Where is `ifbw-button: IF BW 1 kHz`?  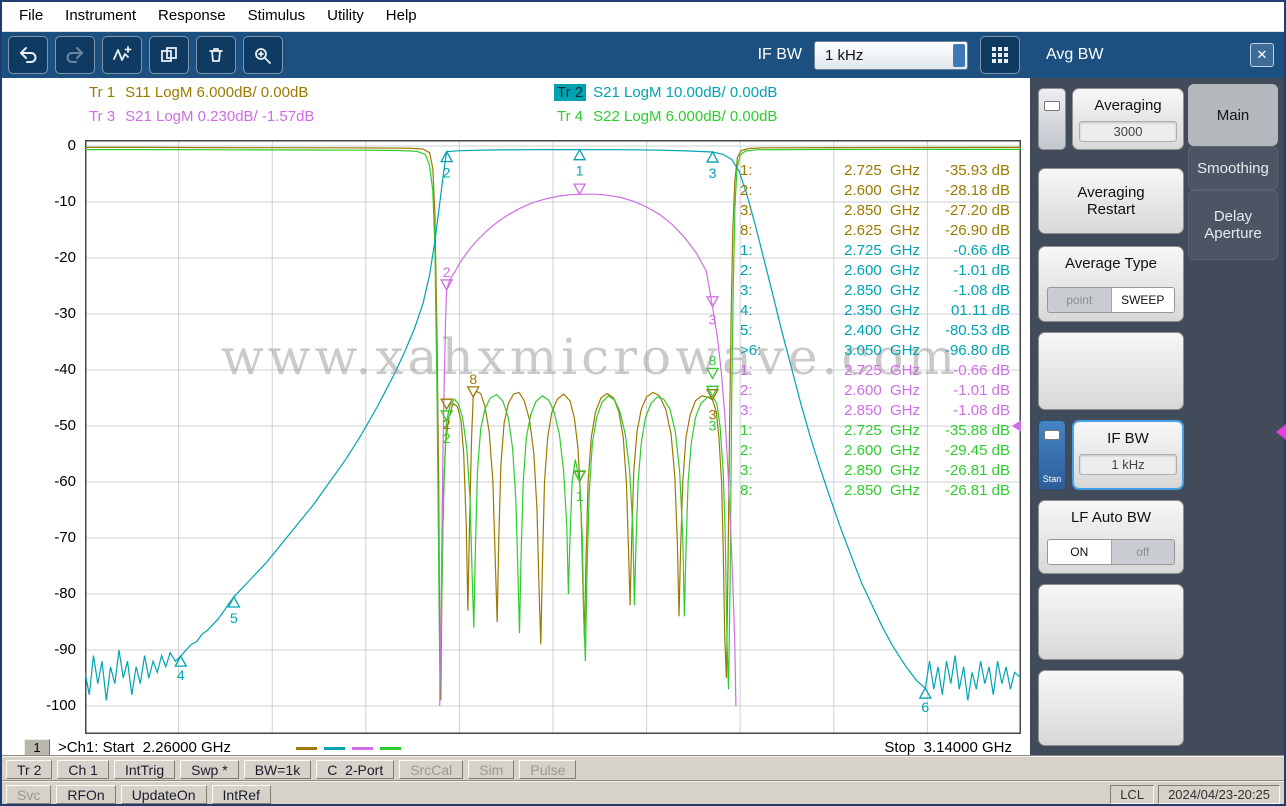 ifbw-button: IF BW 1 kHz is located at coordinates (1128, 455).